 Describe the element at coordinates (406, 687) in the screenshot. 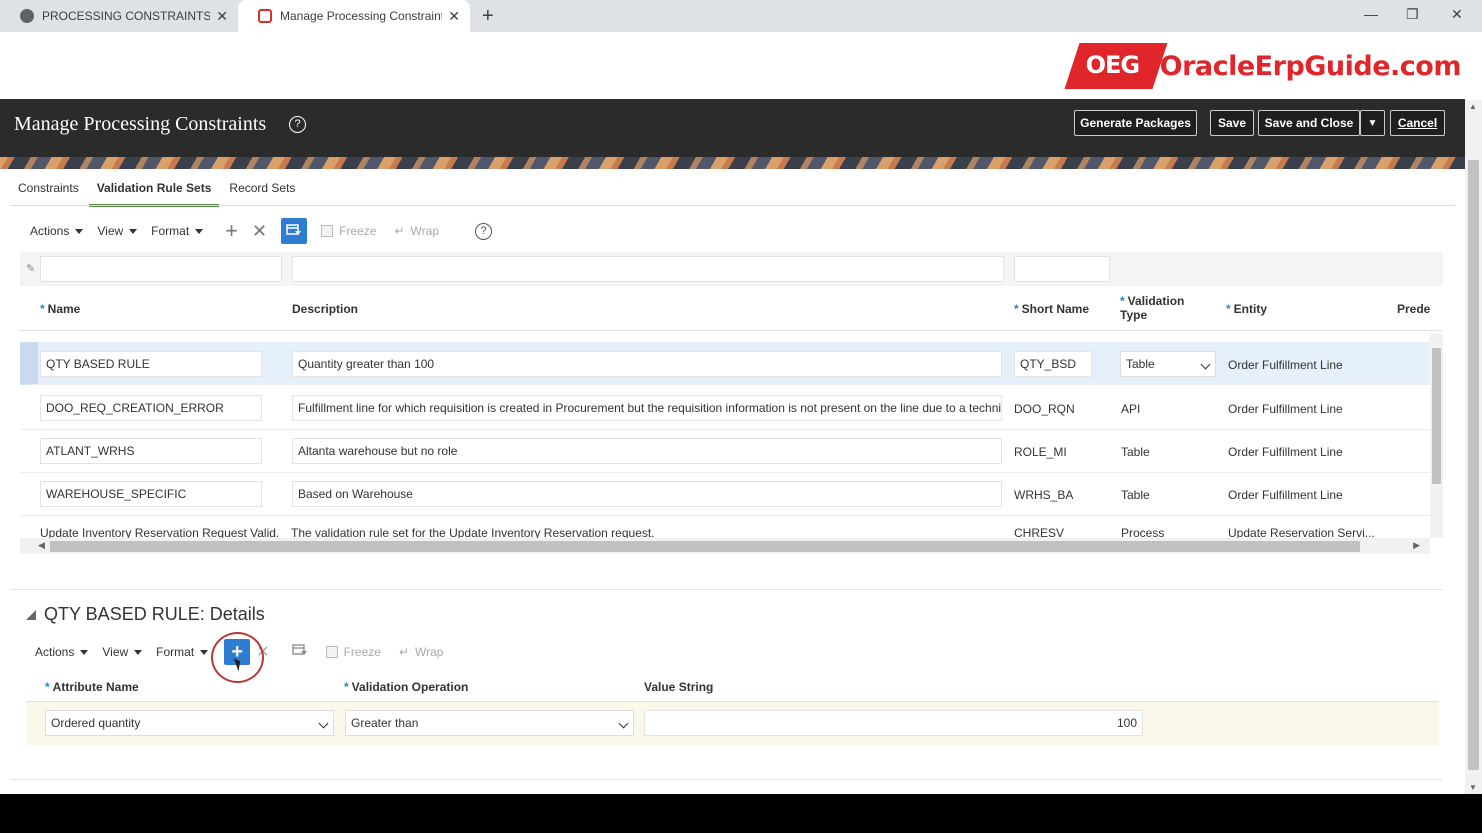

I see `column-header-validation-operation: * Validation Operation` at that location.